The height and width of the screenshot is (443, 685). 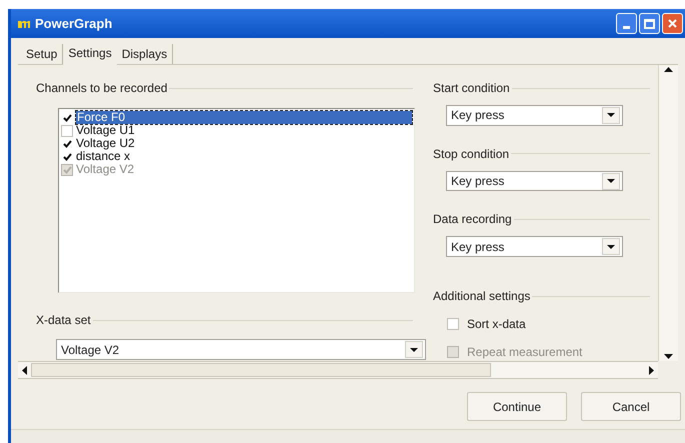 I want to click on close-icon, so click(x=672, y=23).